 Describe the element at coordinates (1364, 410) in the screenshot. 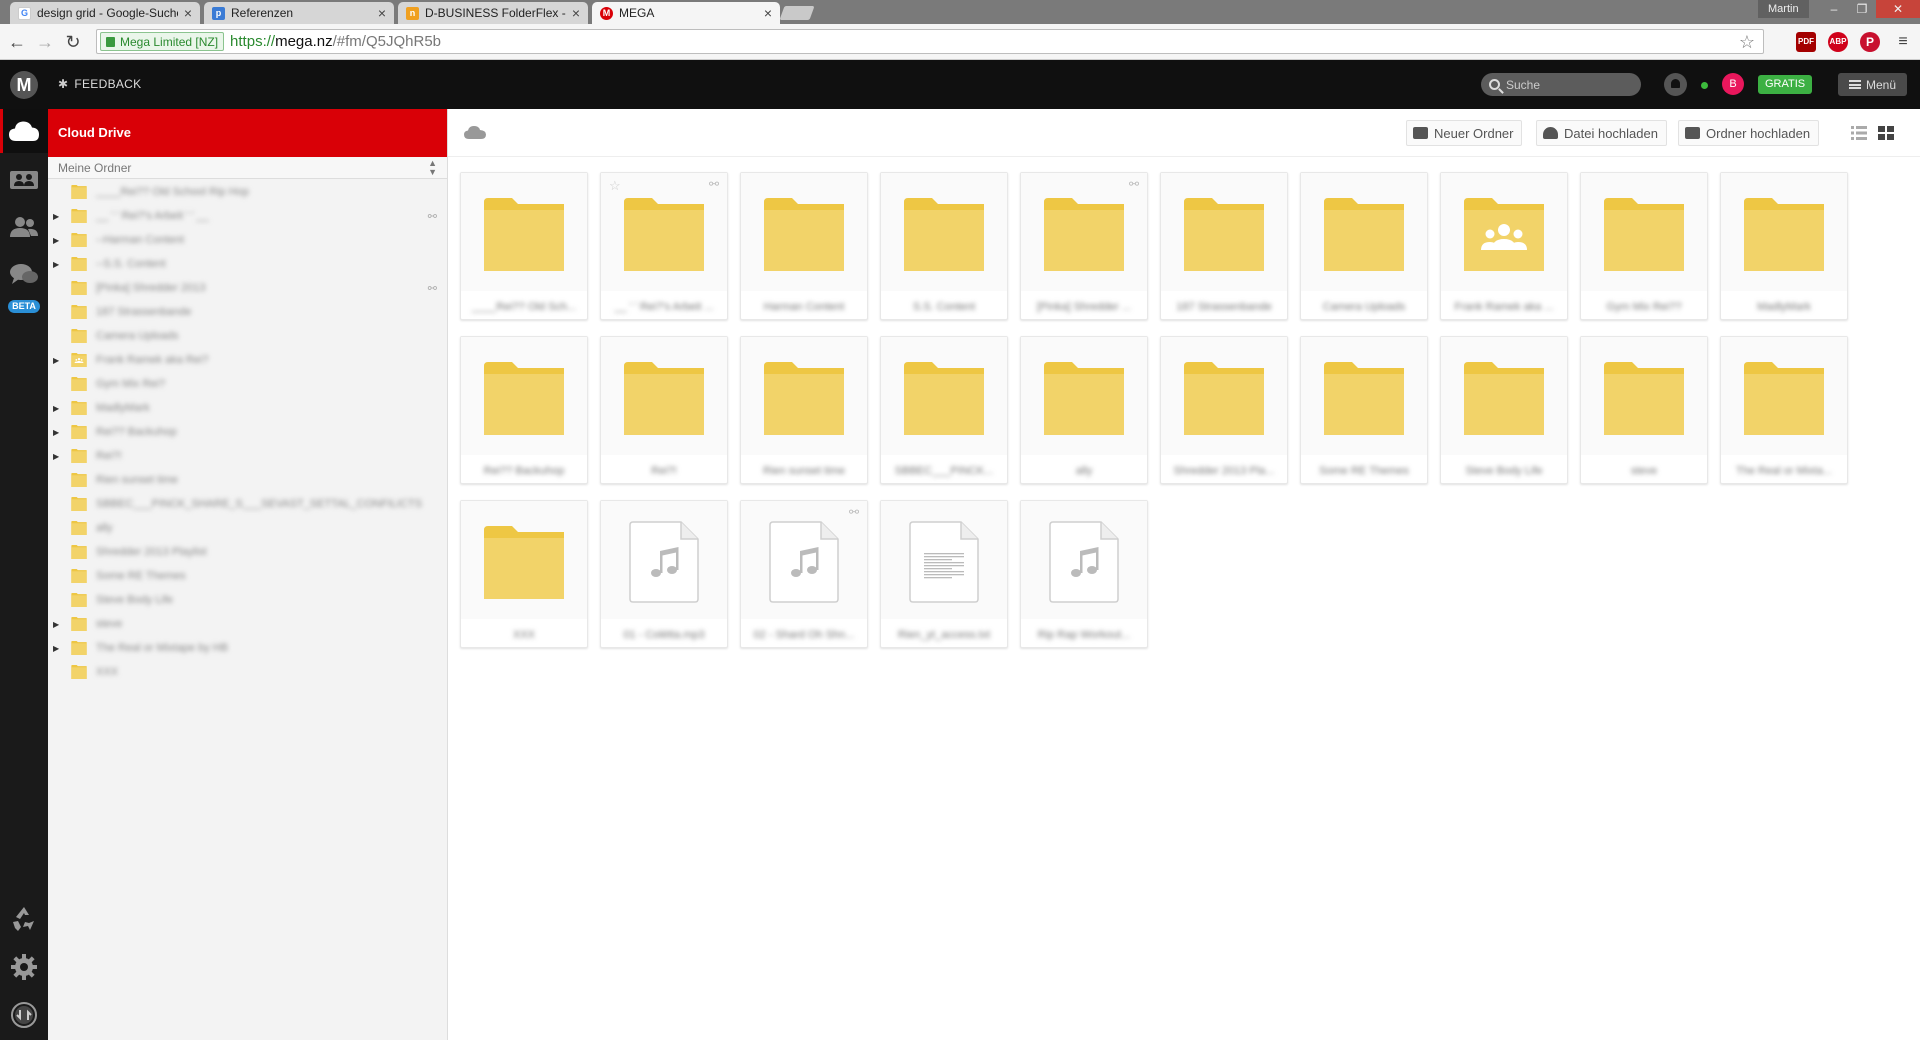

I see `folder-card: Some RE Themes` at that location.